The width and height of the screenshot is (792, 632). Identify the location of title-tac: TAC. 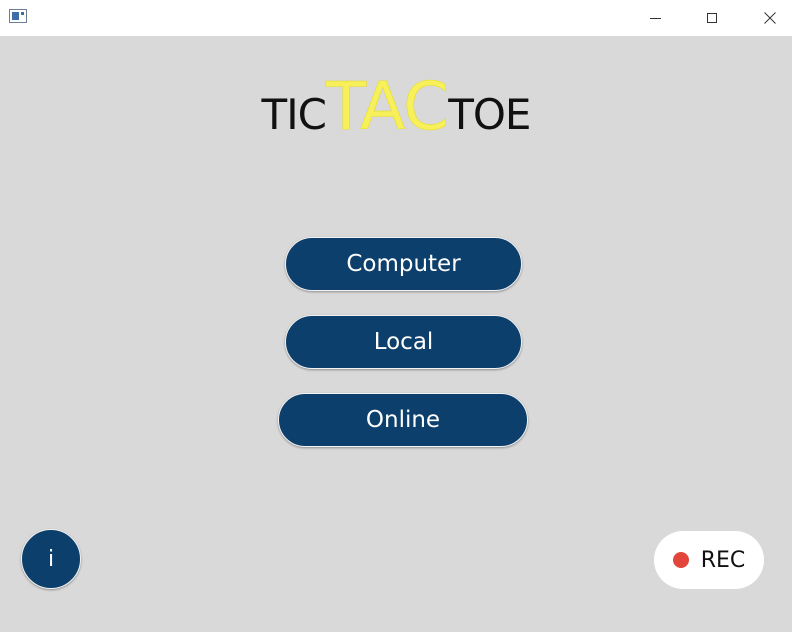
(387, 107).